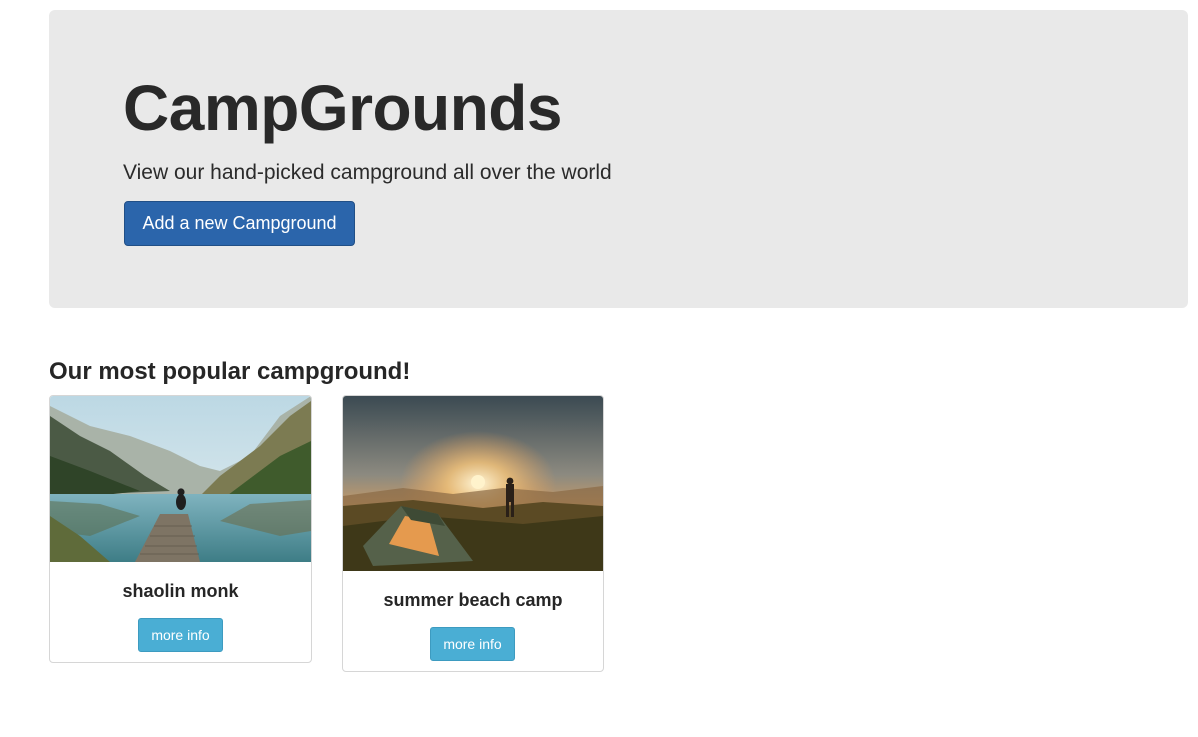  What do you see at coordinates (180, 591) in the screenshot?
I see `campground-name: shaolin monk` at bounding box center [180, 591].